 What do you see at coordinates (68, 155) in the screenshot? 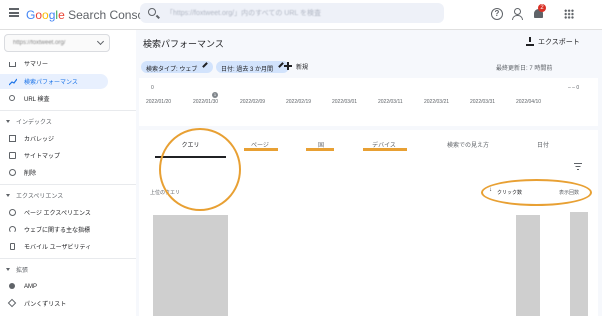
I see `sidebar-item-sitemap: サイトマップ` at bounding box center [68, 155].